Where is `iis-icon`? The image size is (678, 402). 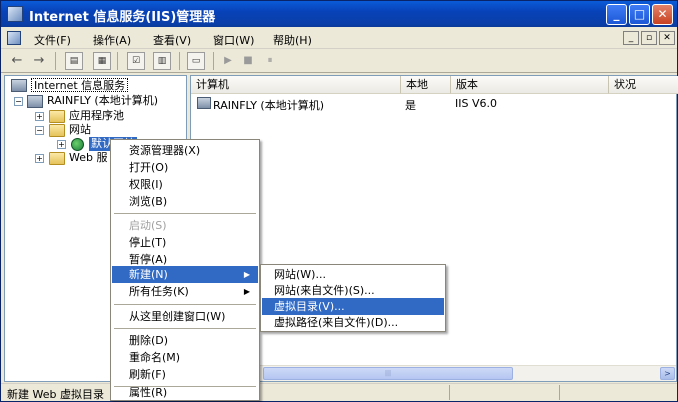 iis-icon is located at coordinates (19, 85).